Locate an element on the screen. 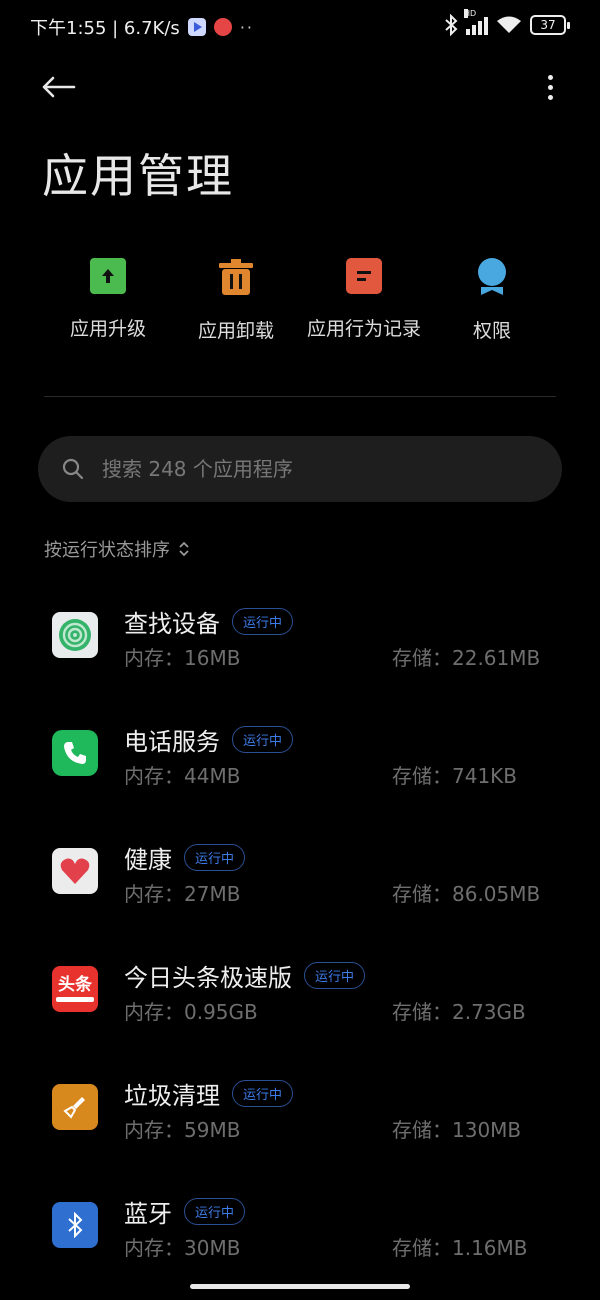 Image resolution: width=600 pixels, height=1300 pixels. back-arrow-icon is located at coordinates (59, 87).